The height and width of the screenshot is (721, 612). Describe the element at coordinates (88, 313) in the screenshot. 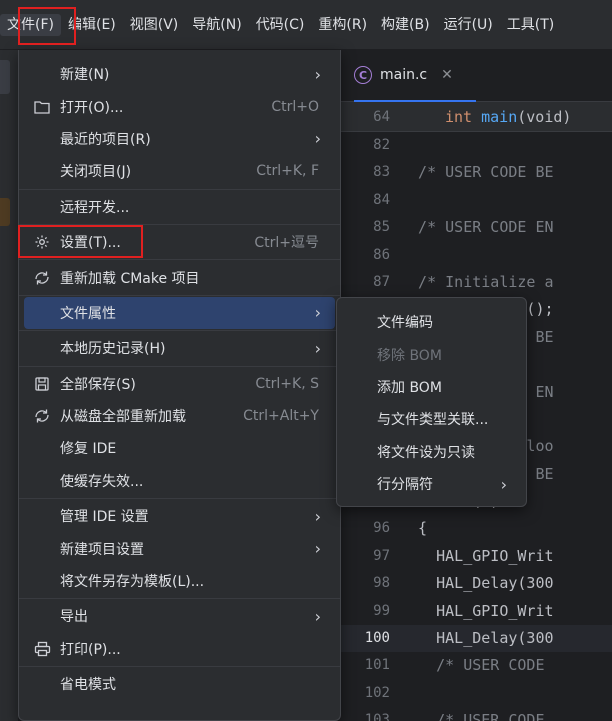

I see `menu-item-label: 文件属性` at that location.